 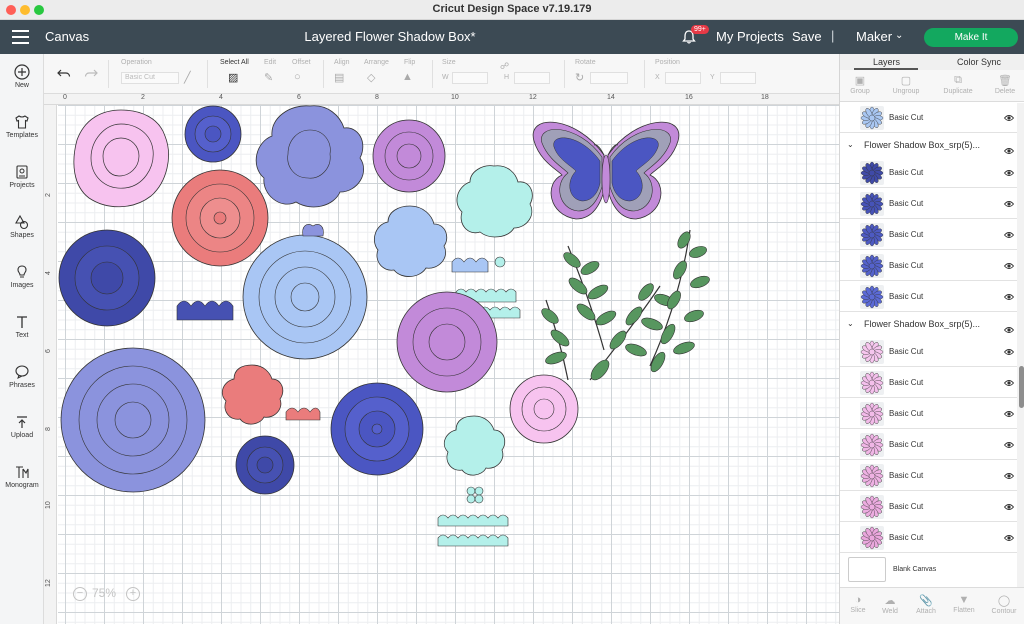 What do you see at coordinates (107, 278) in the screenshot?
I see `navy-dahlia-shape` at bounding box center [107, 278].